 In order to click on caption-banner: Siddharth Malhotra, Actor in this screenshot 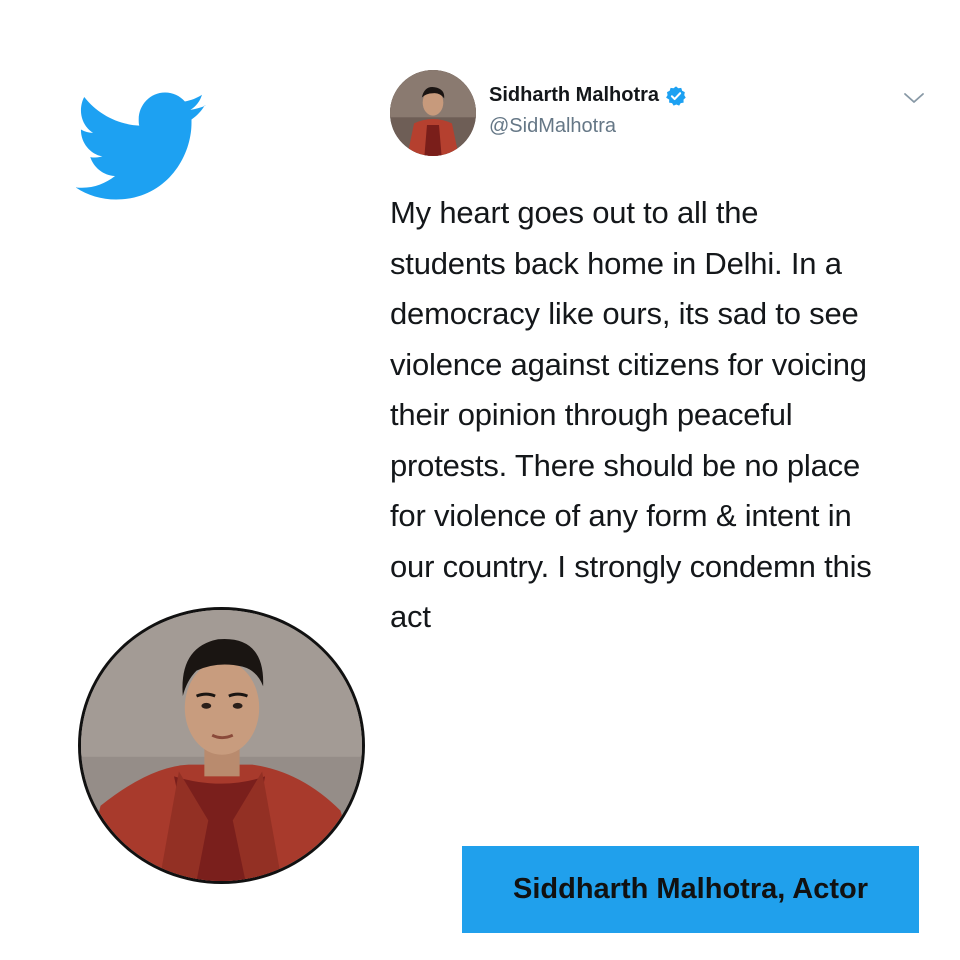, I will do `click(690, 889)`.